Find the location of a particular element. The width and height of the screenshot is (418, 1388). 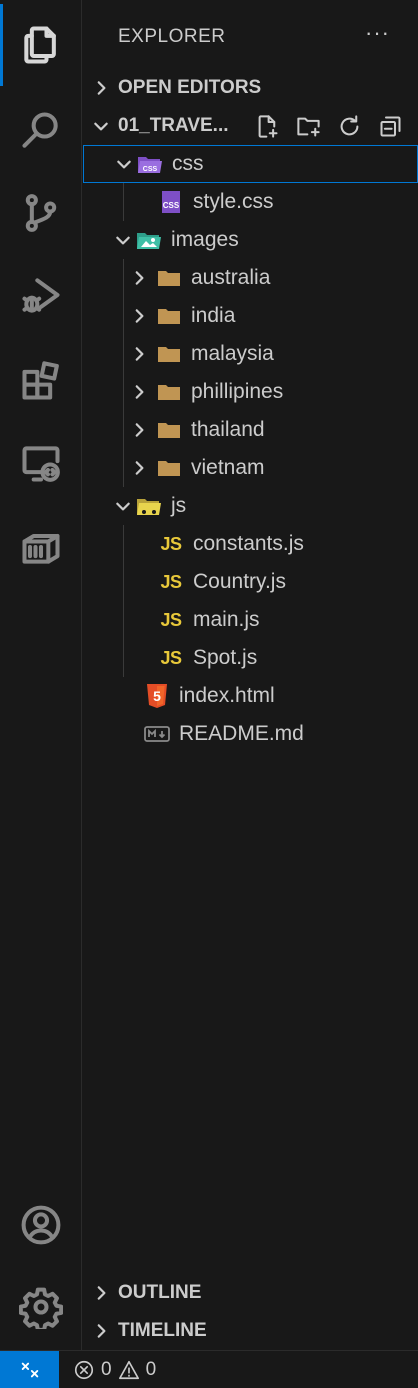

remote-indicator-button is located at coordinates (29, 1369).